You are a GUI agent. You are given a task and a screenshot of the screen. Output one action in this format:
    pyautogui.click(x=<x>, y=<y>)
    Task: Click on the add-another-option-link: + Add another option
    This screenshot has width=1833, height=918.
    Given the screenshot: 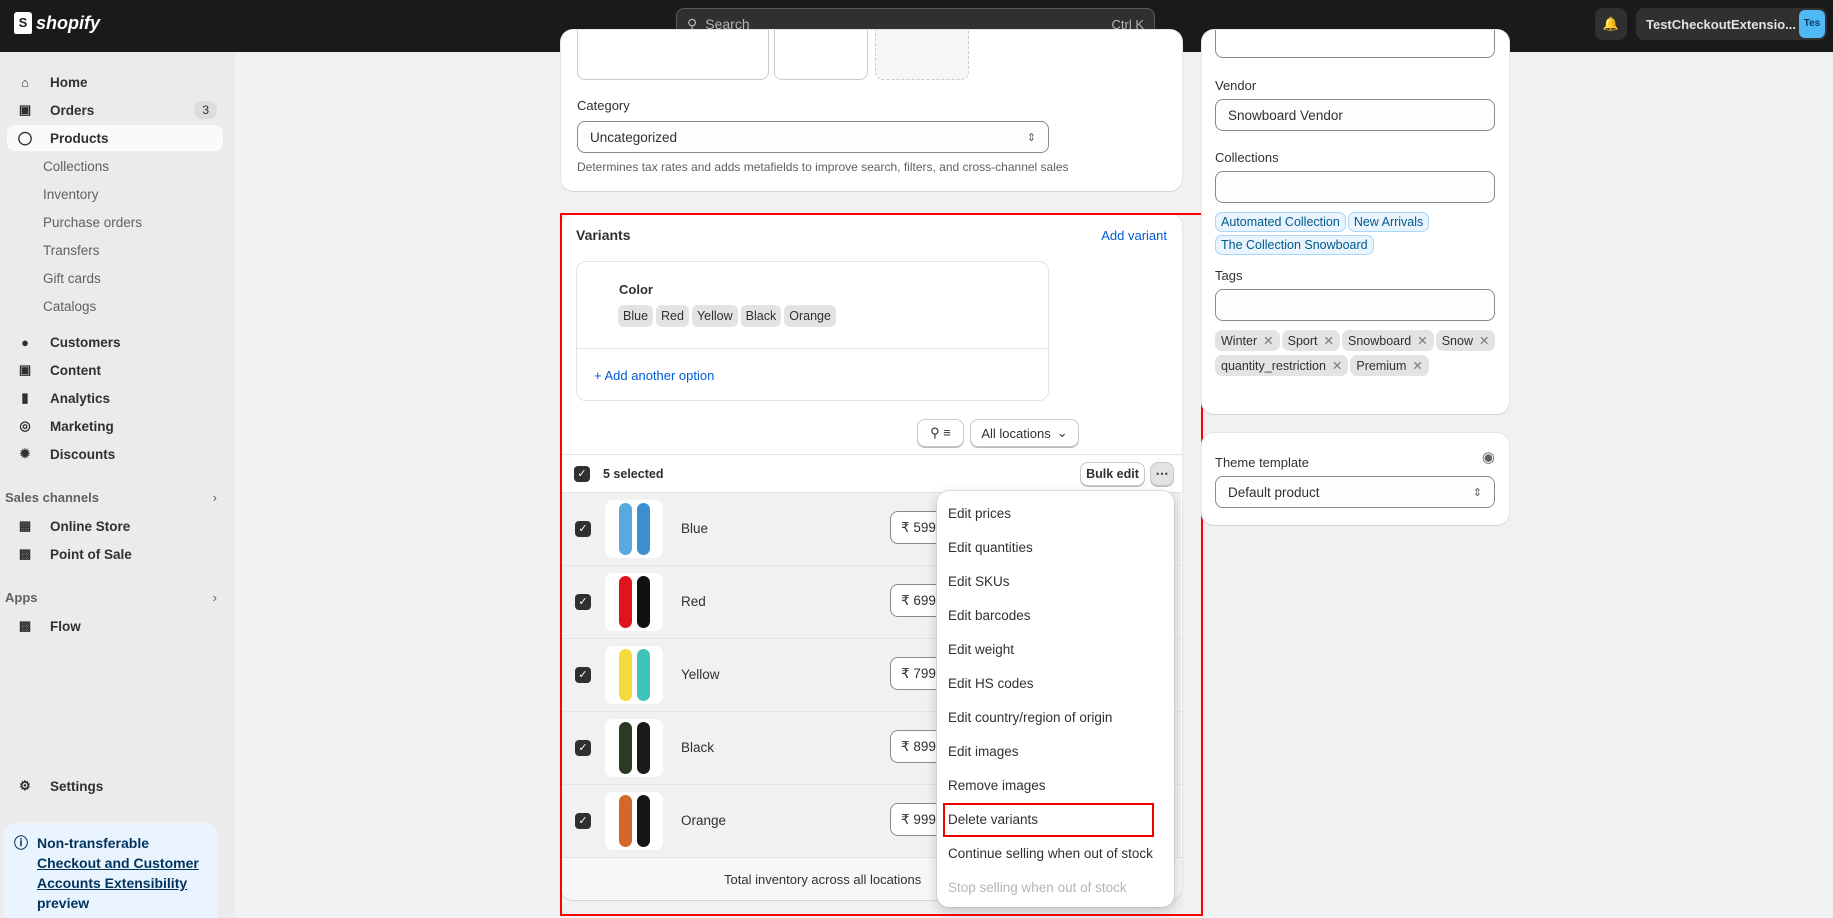 What is the action you would take?
    pyautogui.click(x=654, y=375)
    